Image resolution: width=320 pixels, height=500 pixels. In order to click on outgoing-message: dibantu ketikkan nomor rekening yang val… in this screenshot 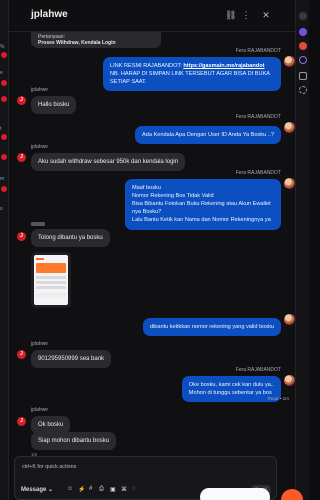, I will do `click(218, 325)`.